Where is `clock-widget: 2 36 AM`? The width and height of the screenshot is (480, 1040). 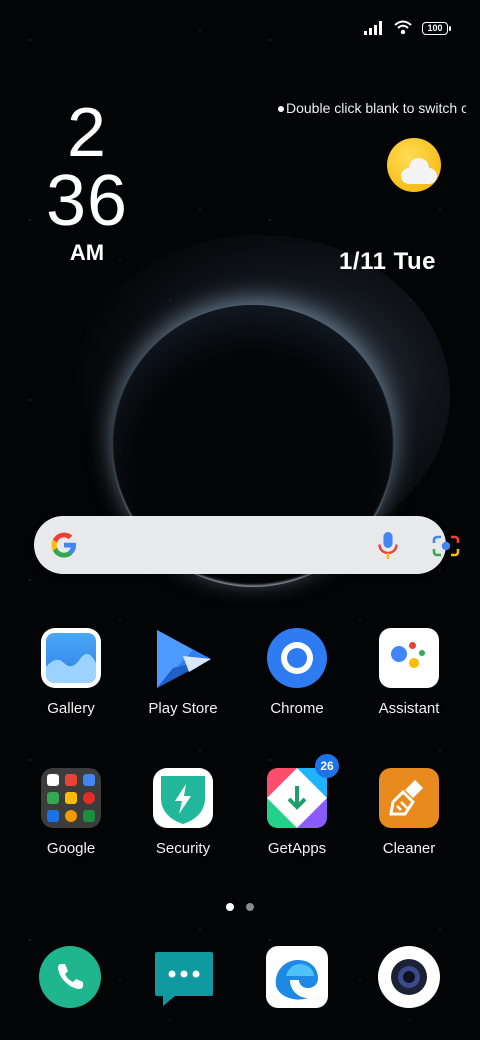
clock-widget: 2 36 AM is located at coordinates (87, 179).